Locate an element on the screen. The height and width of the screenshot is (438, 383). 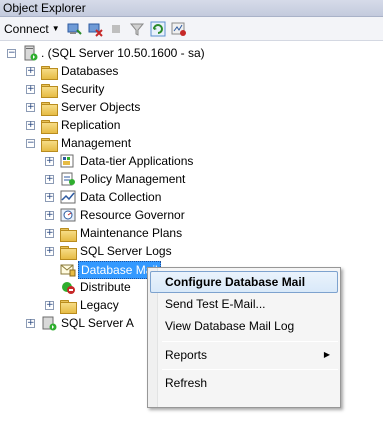
sql-server-agent-icon is located at coordinates (49, 323).